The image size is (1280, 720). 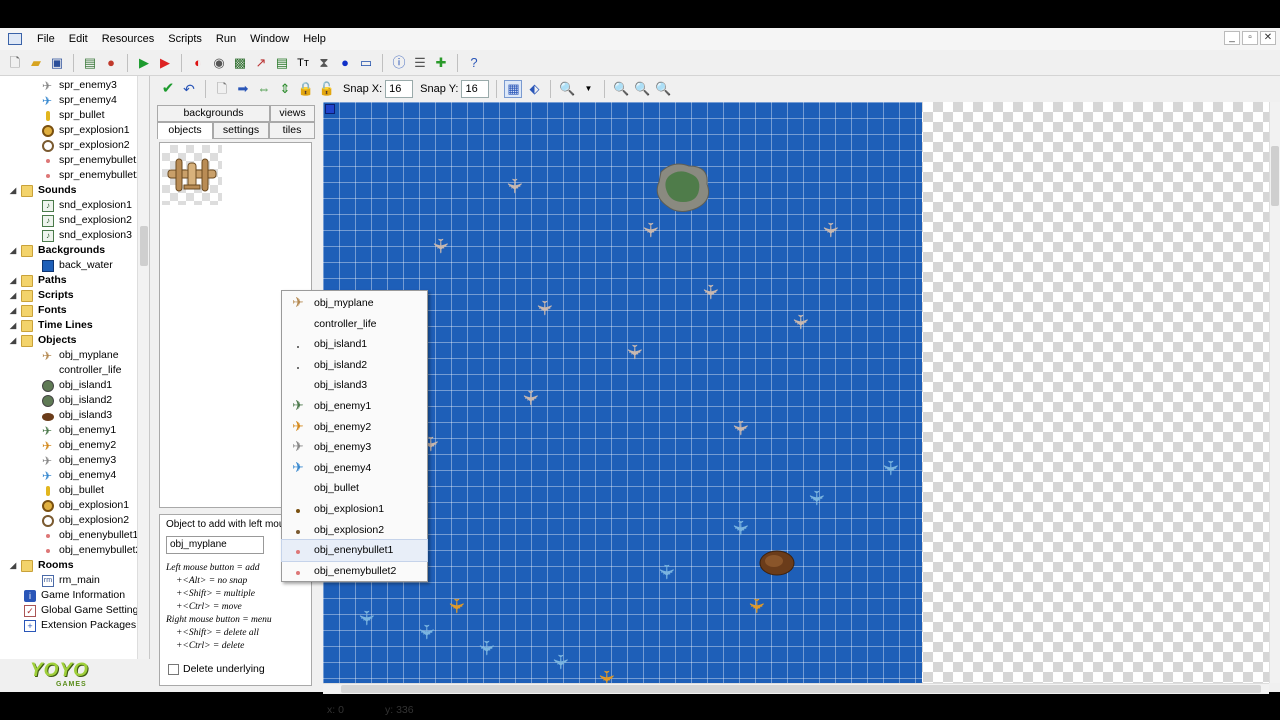 I want to click on tree-item: controller_life, so click(x=81, y=370).